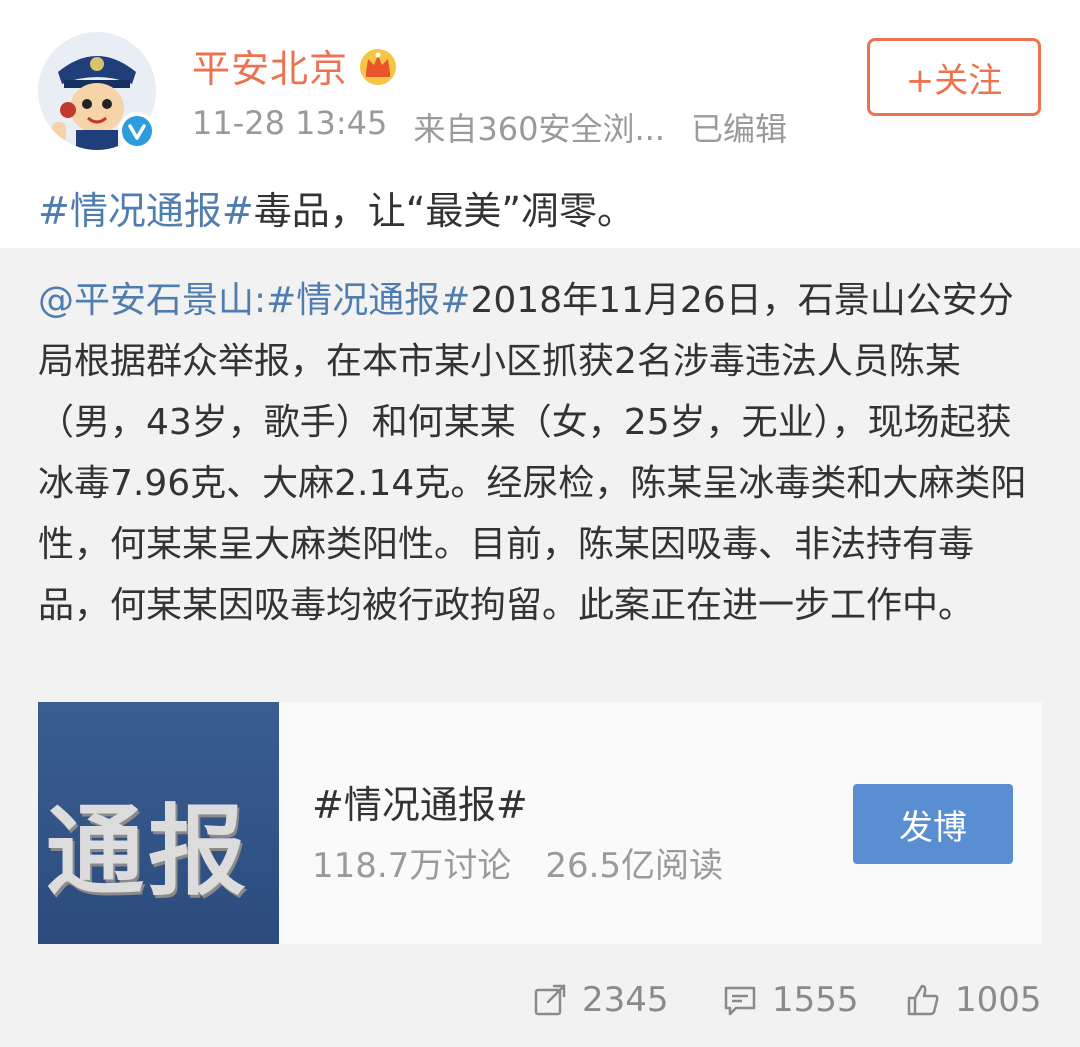 The image size is (1080, 1047). What do you see at coordinates (368, 300) in the screenshot?
I see `repost-topic-link: #情况通报#` at bounding box center [368, 300].